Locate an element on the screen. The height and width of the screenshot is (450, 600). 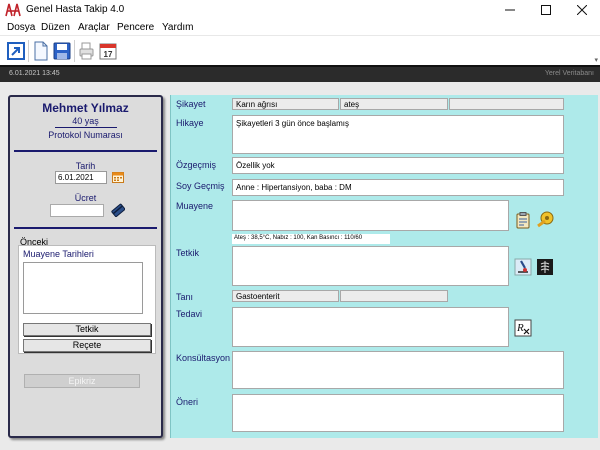
exam-dates-list is located at coordinates (83, 288).